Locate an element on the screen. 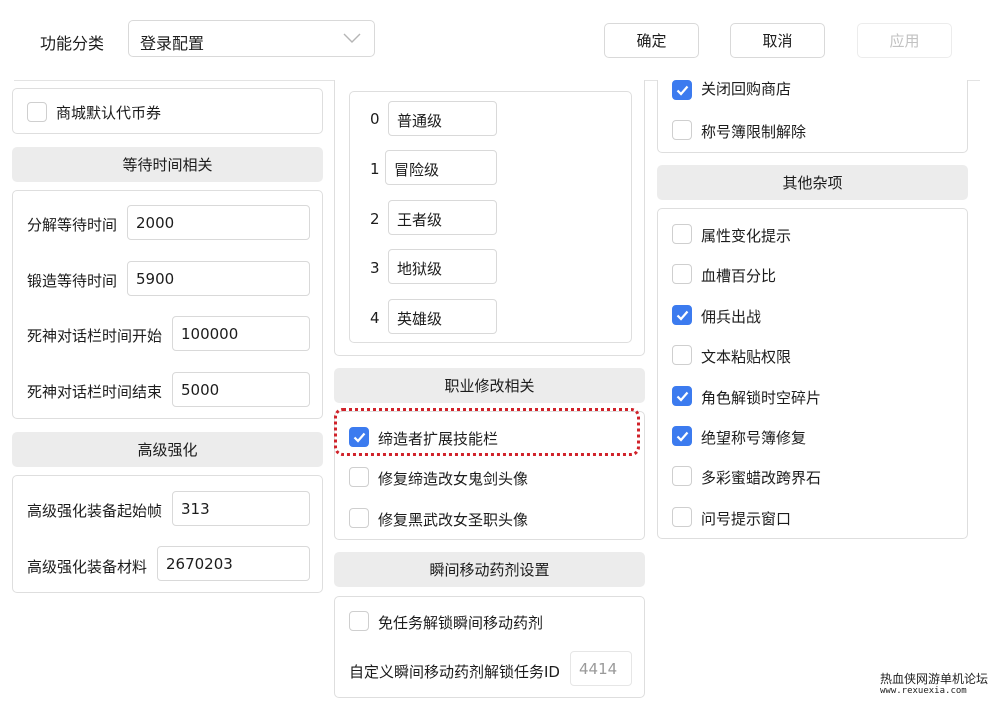  mall-coupon-panel: 商城默认代币券 is located at coordinates (167, 111).